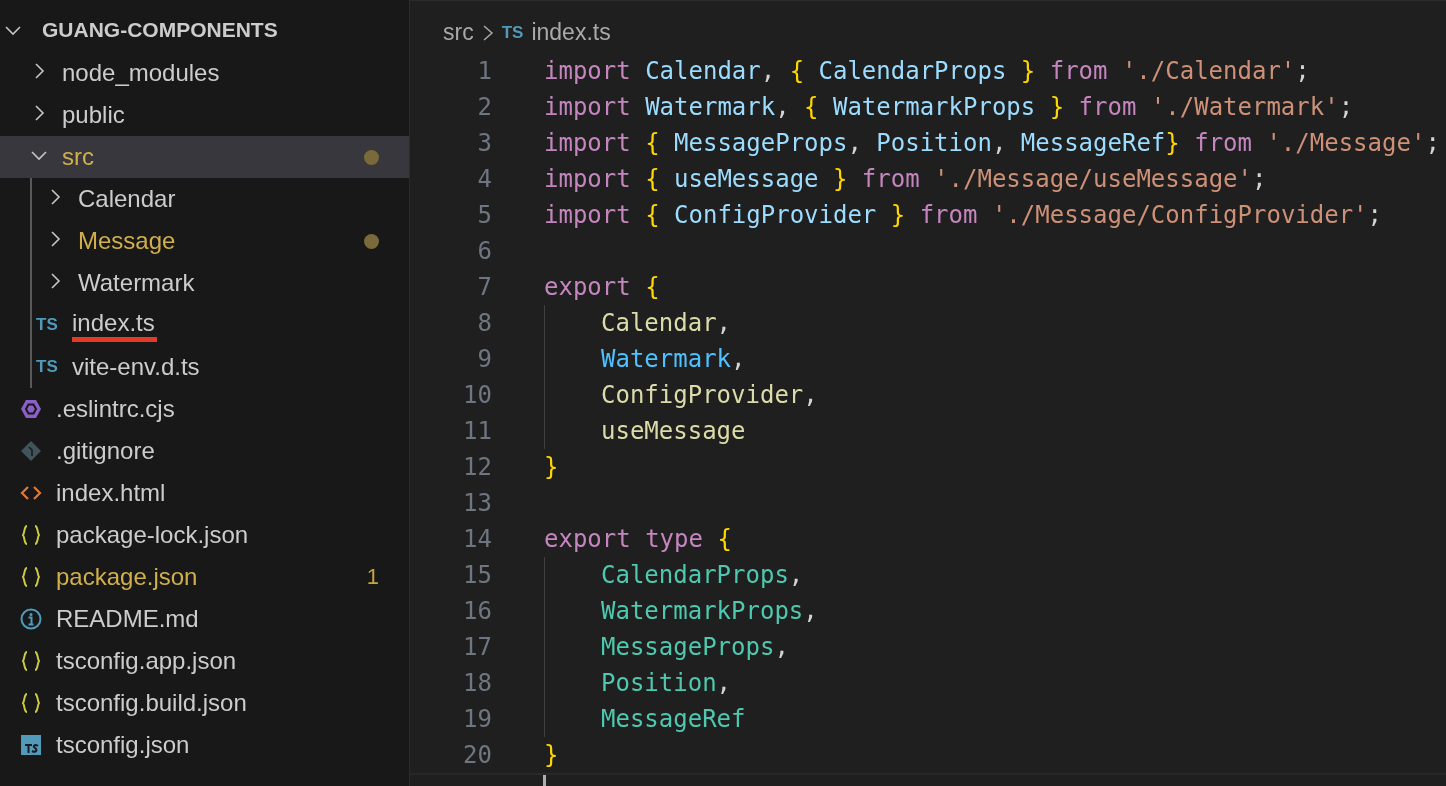 The width and height of the screenshot is (1446, 786). Describe the element at coordinates (905, 179) in the screenshot. I see `code-line: import { useMessage } from './Message/useMessage';` at that location.